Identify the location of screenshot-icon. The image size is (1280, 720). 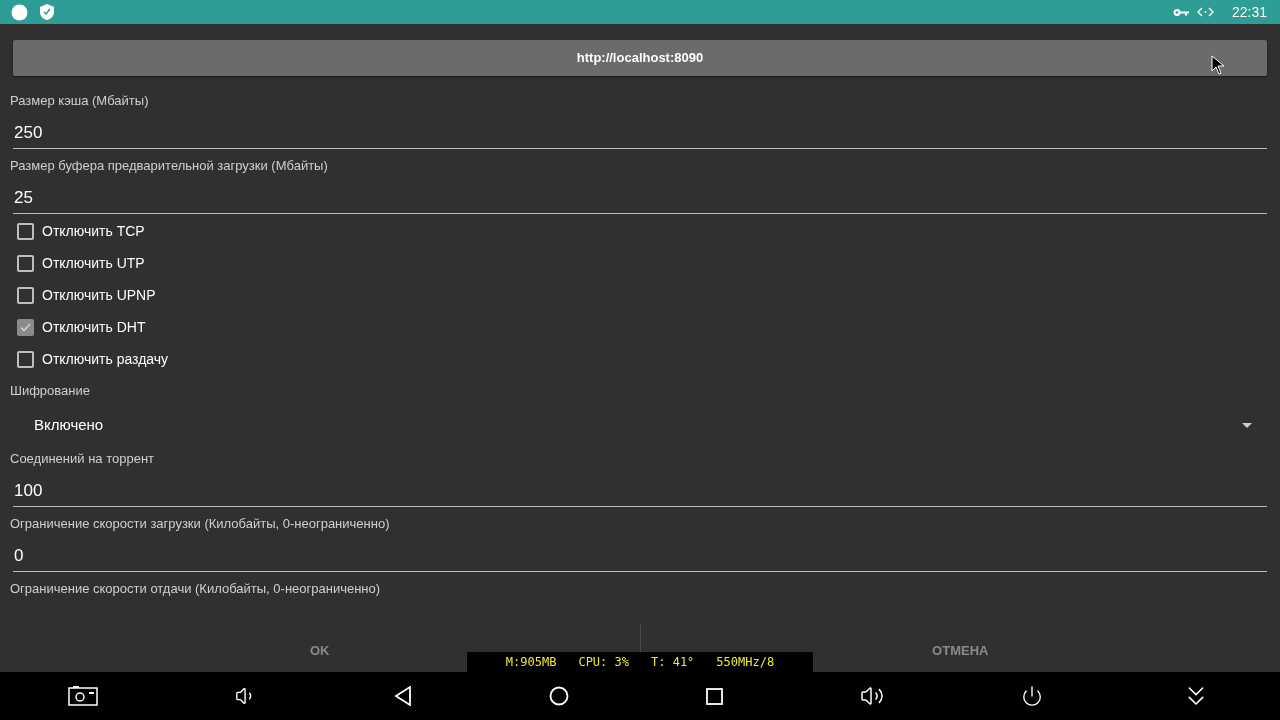
(83, 696).